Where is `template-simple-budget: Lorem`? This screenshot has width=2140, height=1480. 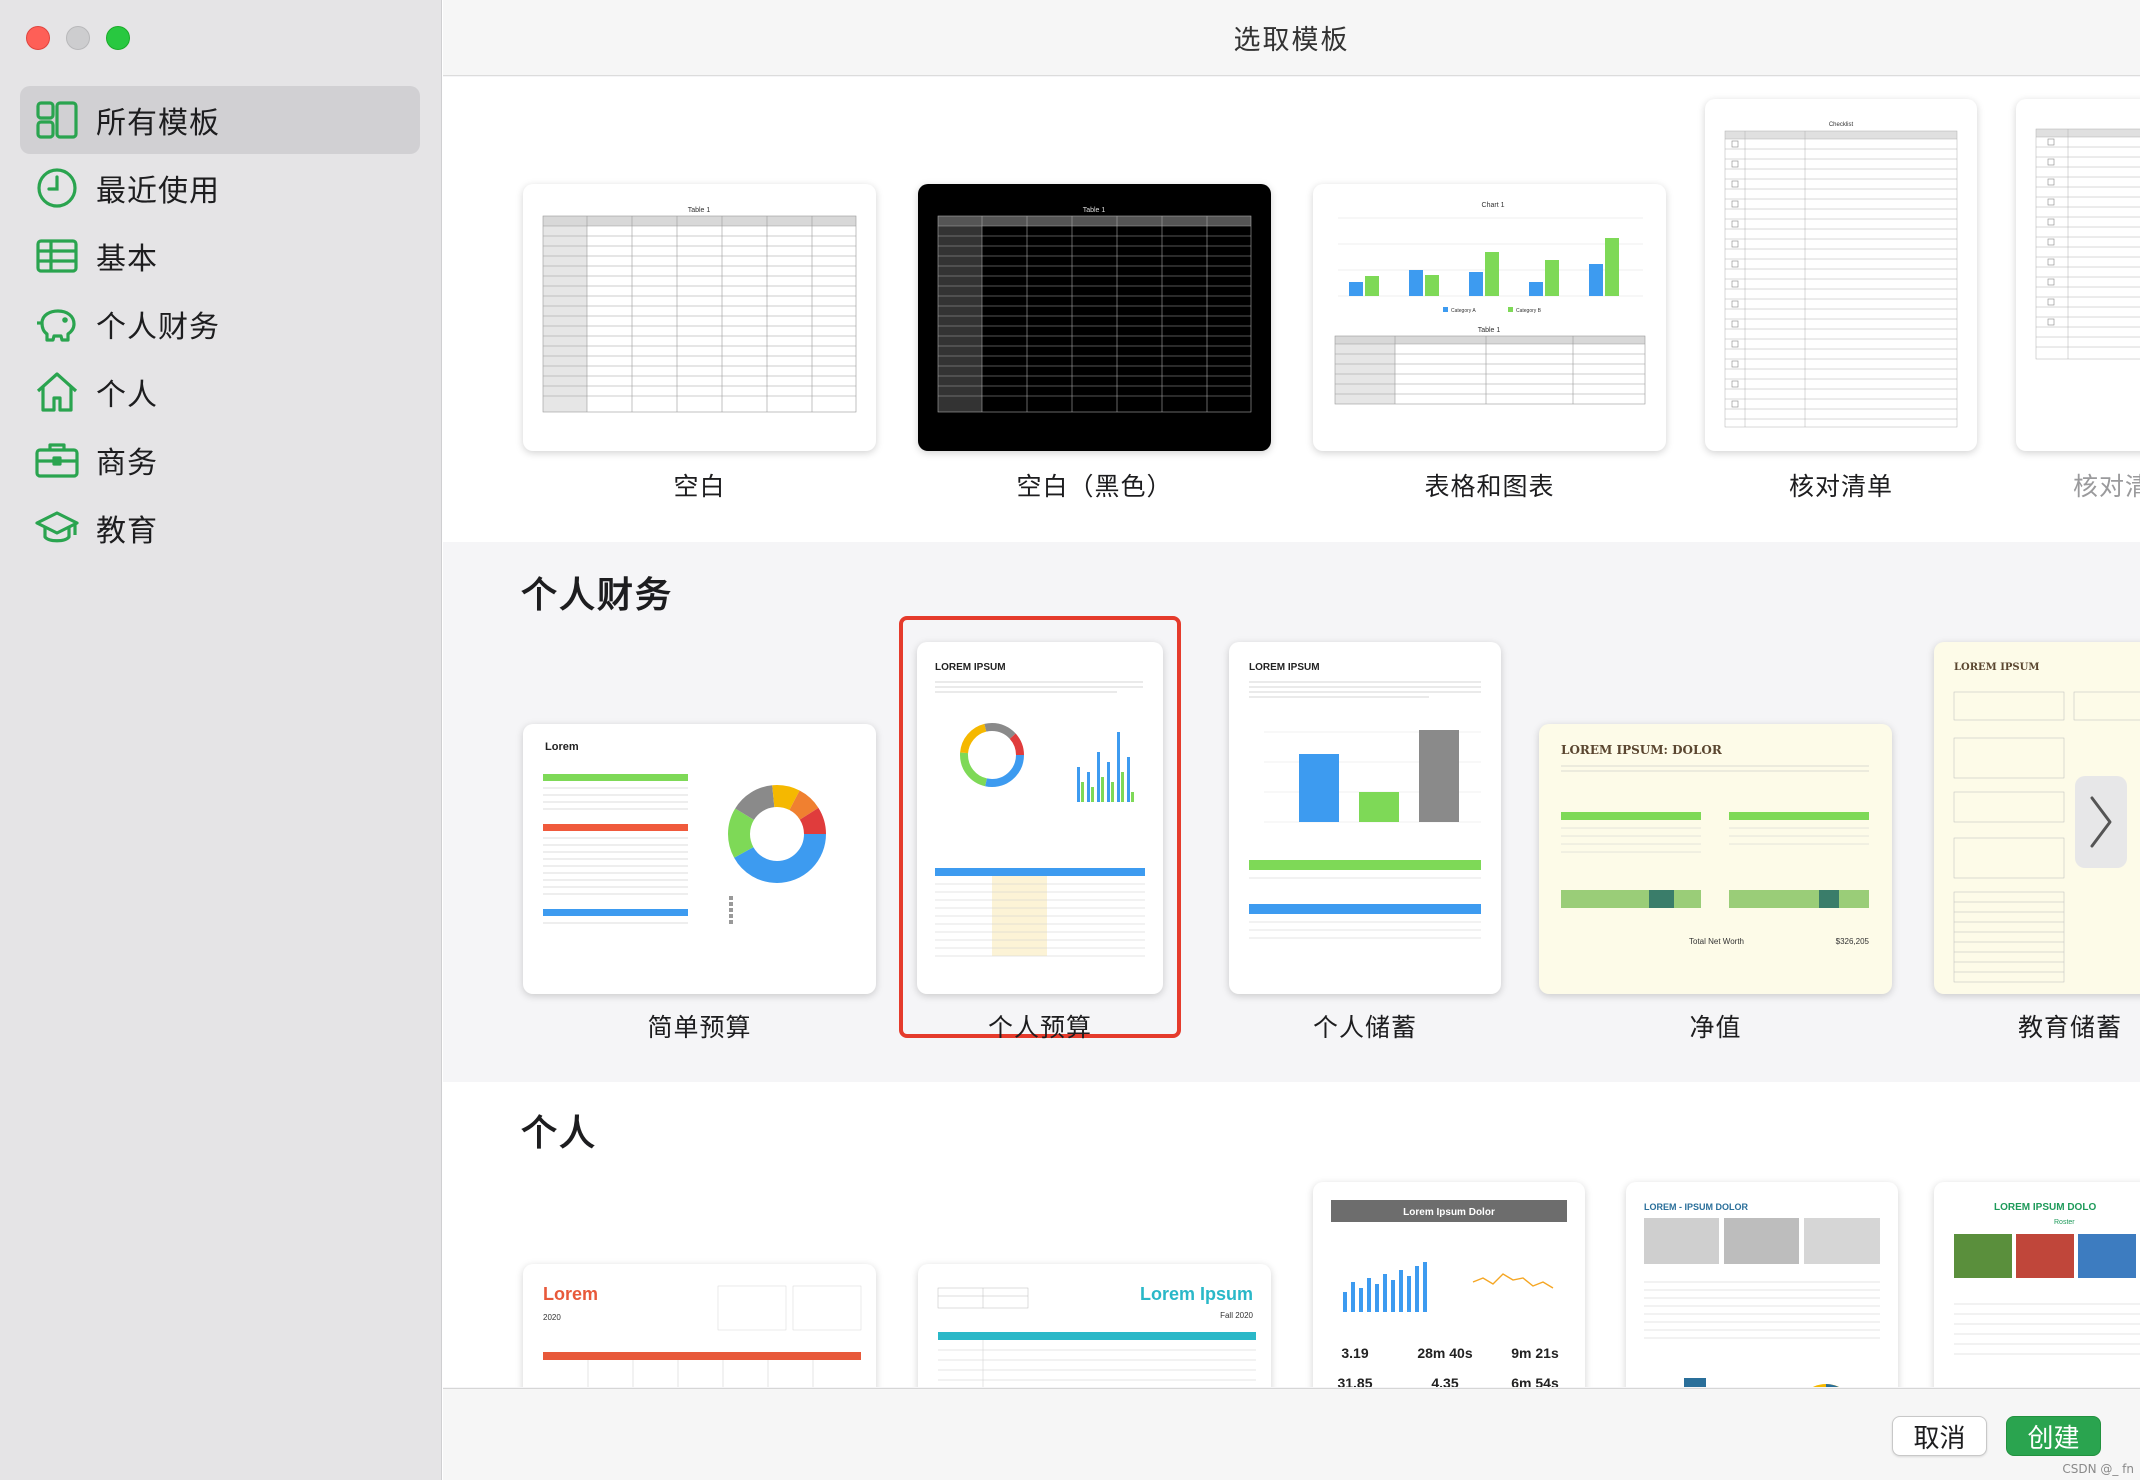
template-simple-budget: Lorem is located at coordinates (699, 859).